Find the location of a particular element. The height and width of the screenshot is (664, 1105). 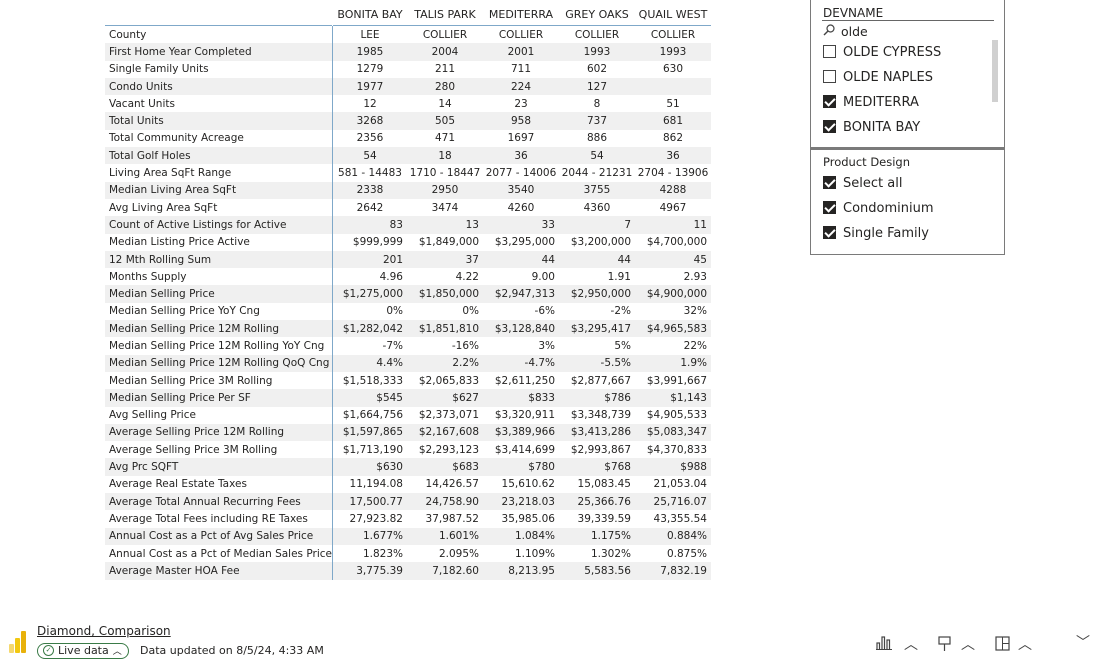

table-cell: 2356 is located at coordinates (370, 138).